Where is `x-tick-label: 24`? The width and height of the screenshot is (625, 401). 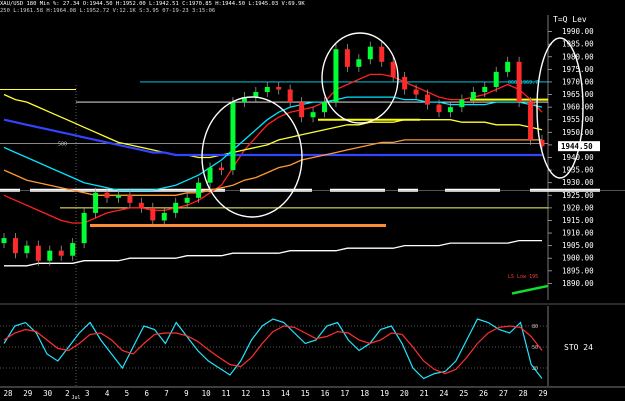 x-tick-label: 24 is located at coordinates (444, 393).